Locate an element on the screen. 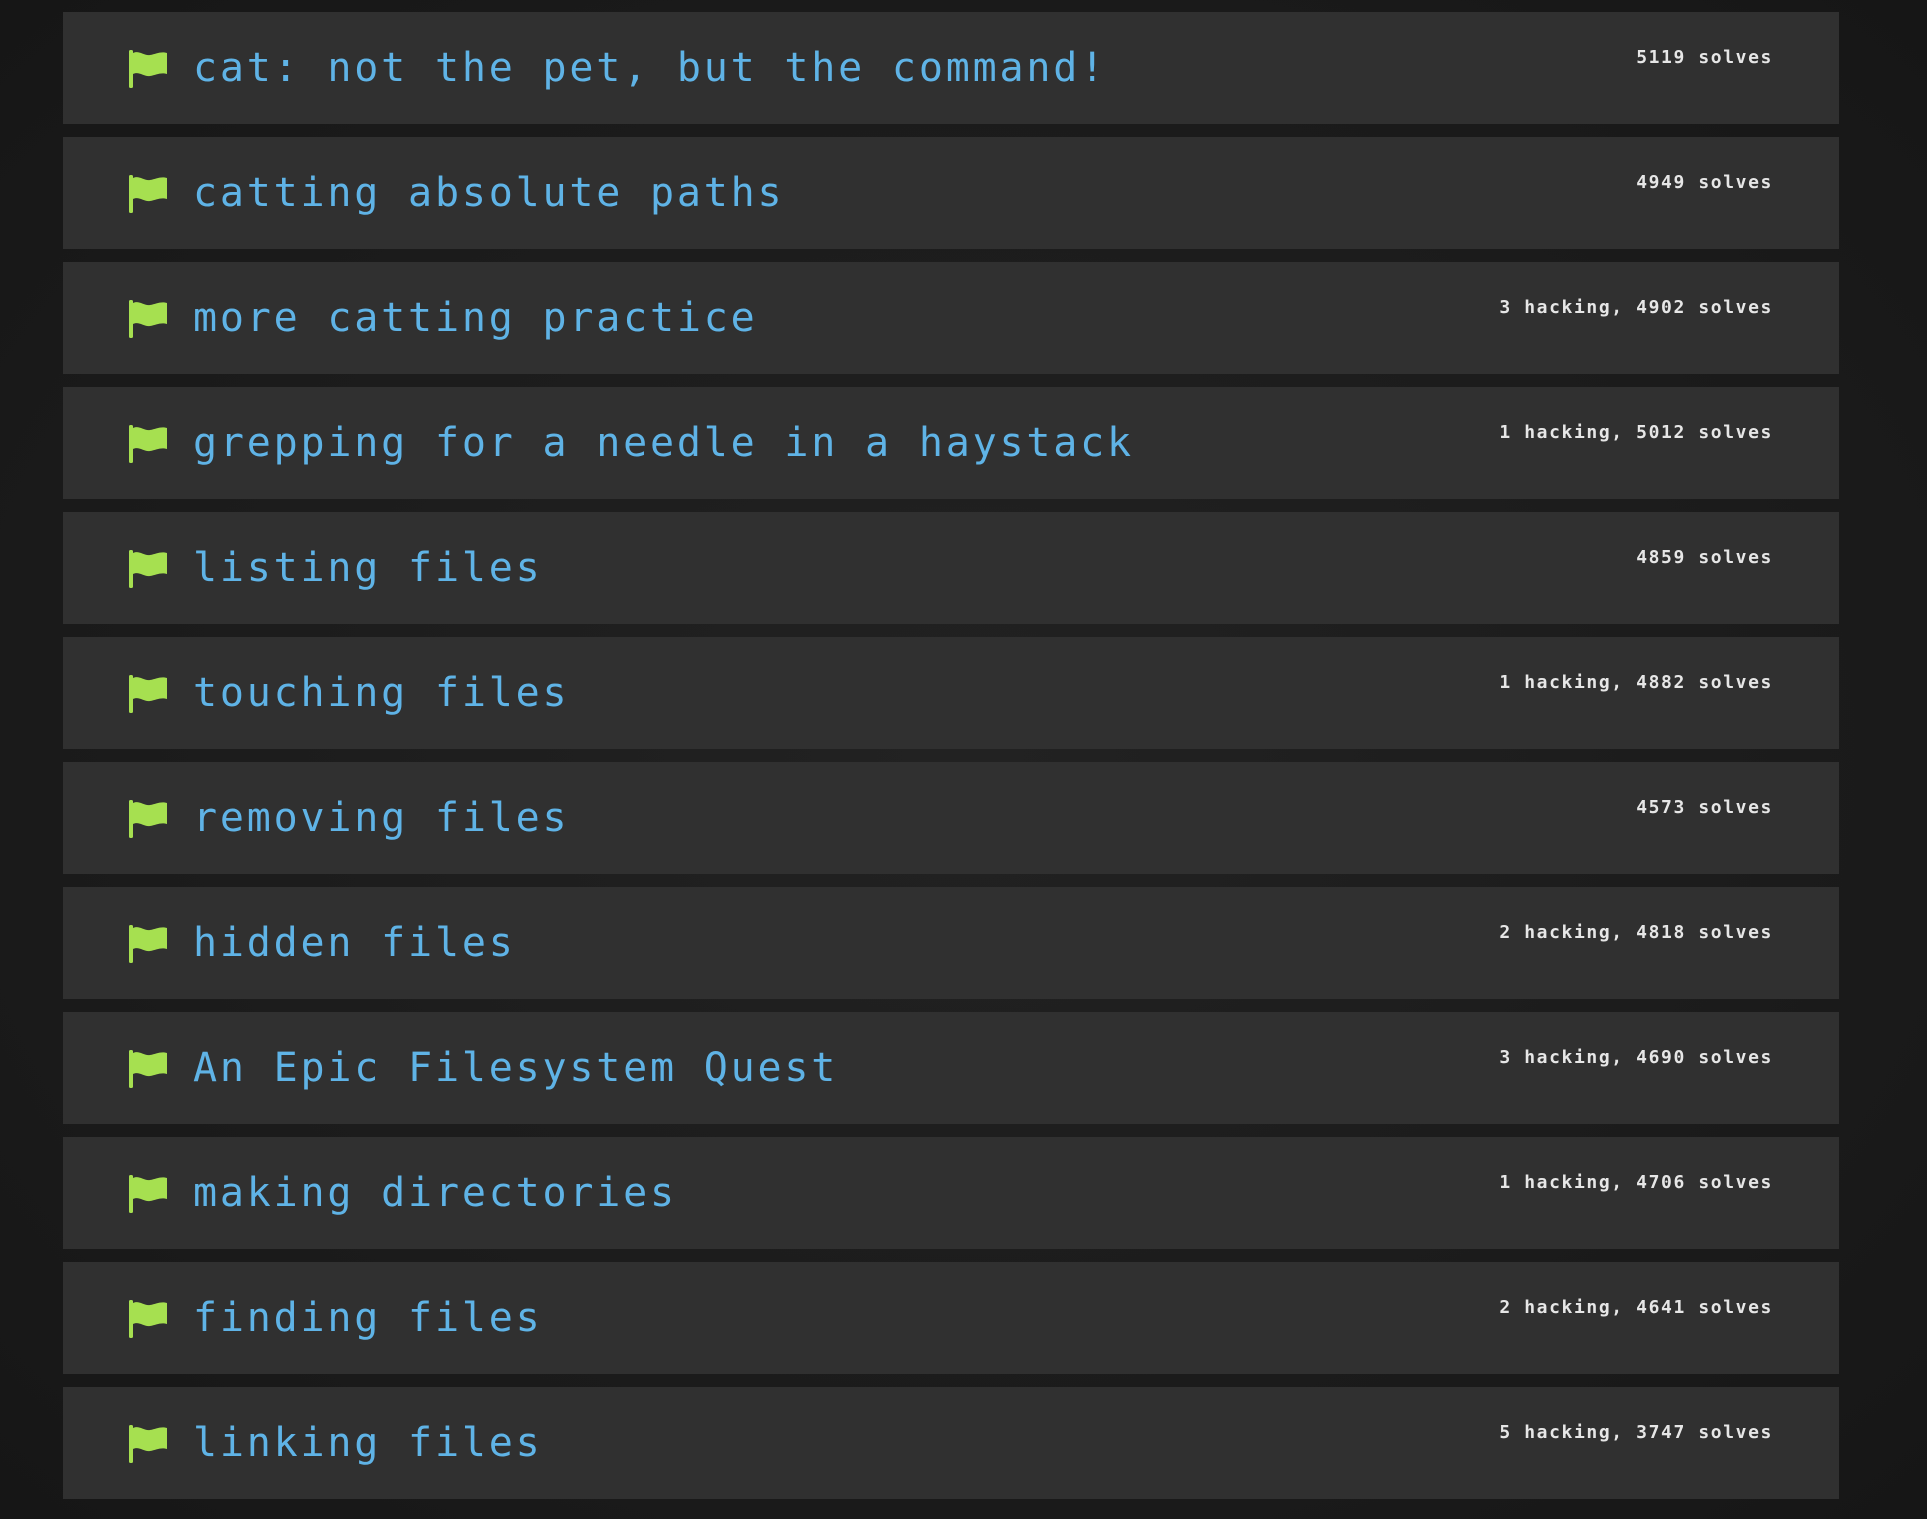 This screenshot has width=1927, height=1519. challenge-stats: 2 hacking, 4641 solves is located at coordinates (1636, 1307).